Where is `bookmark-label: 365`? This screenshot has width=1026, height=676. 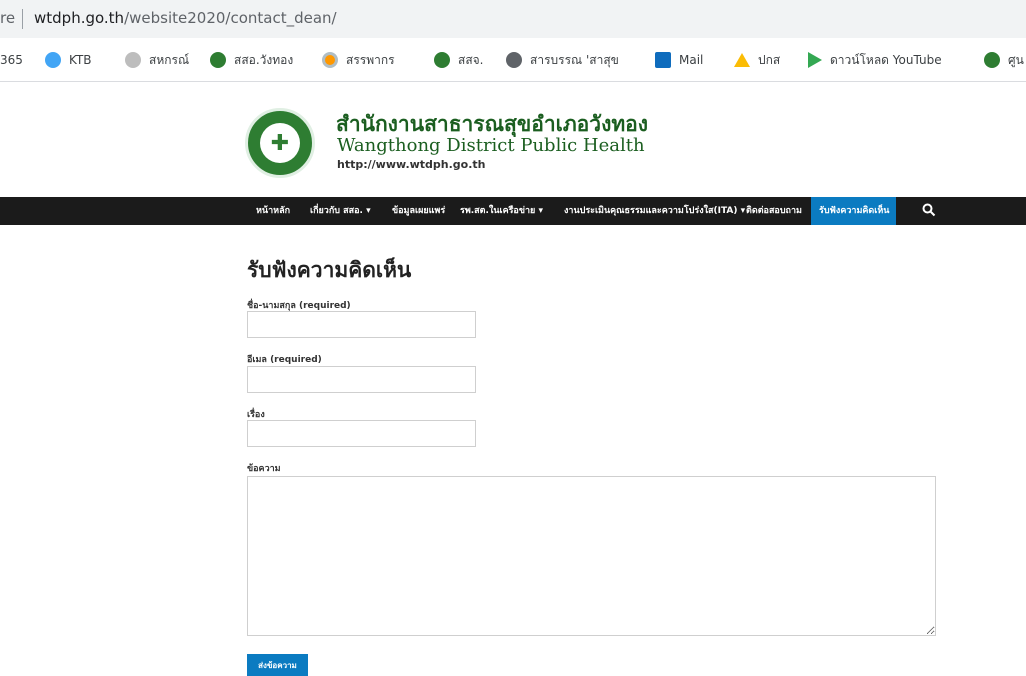
bookmark-label: 365 is located at coordinates (11, 60).